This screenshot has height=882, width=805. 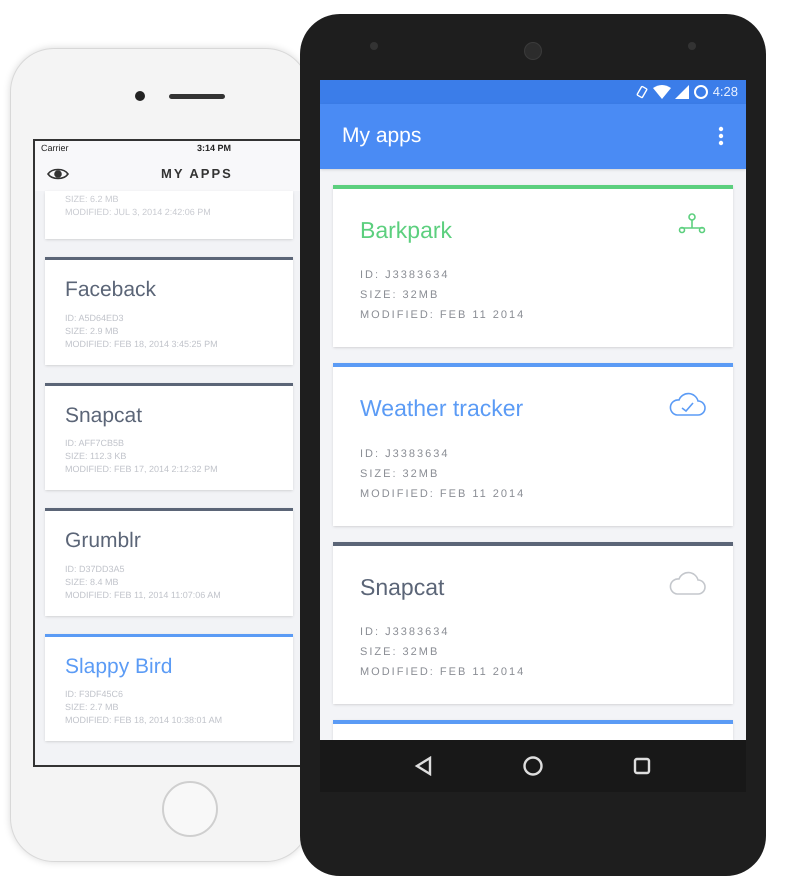 I want to click on status-time: 4:28, so click(x=725, y=92).